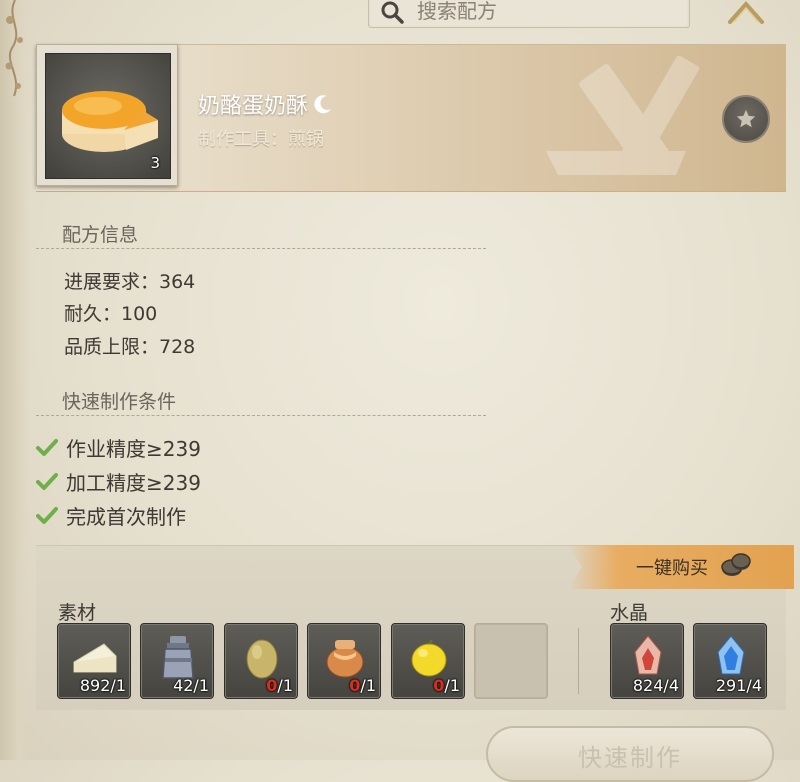 The image size is (800, 782). I want to click on material-slot-honey: 0/1, so click(344, 661).